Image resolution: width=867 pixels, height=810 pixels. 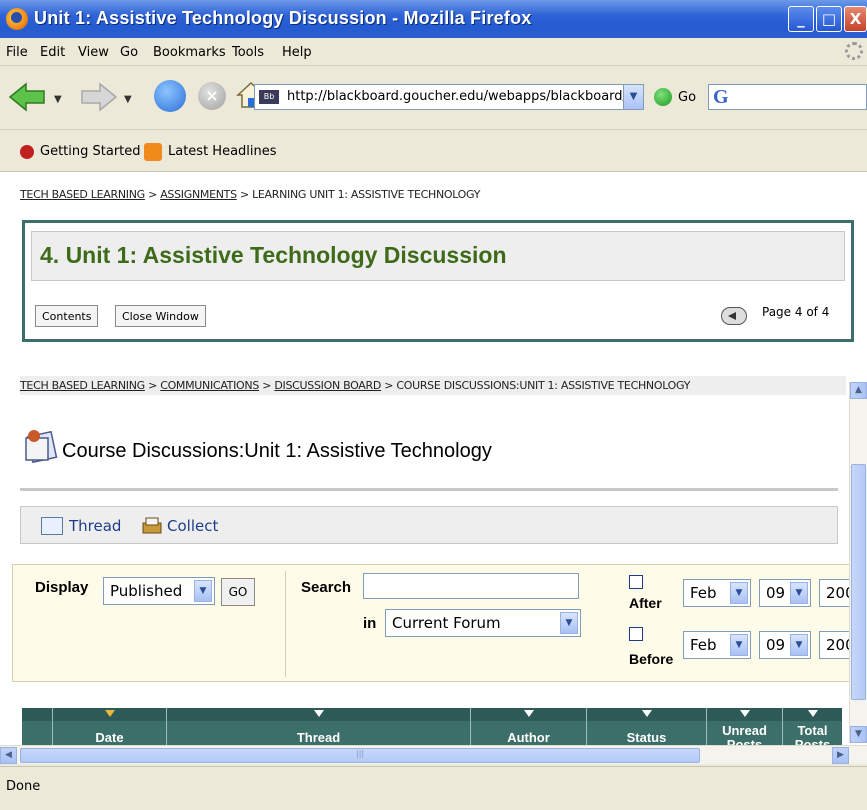 What do you see at coordinates (433, 754) in the screenshot?
I see `horizontal-scrollbar: ◀ ||| ▶` at bounding box center [433, 754].